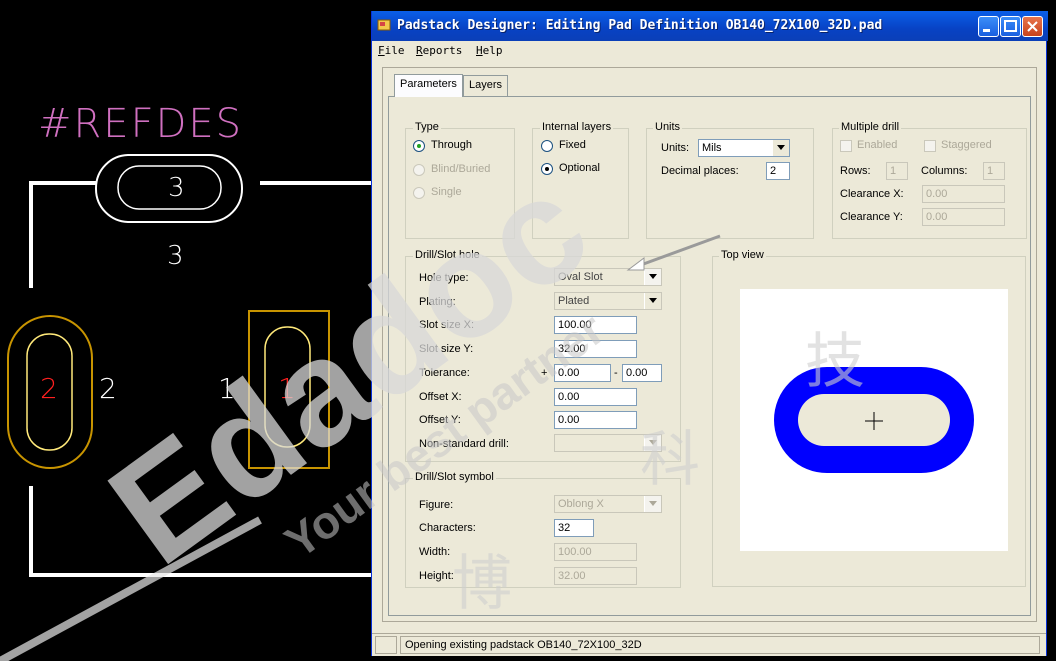 This screenshot has height=661, width=1056. I want to click on staggered-label: Staggered, so click(966, 145).